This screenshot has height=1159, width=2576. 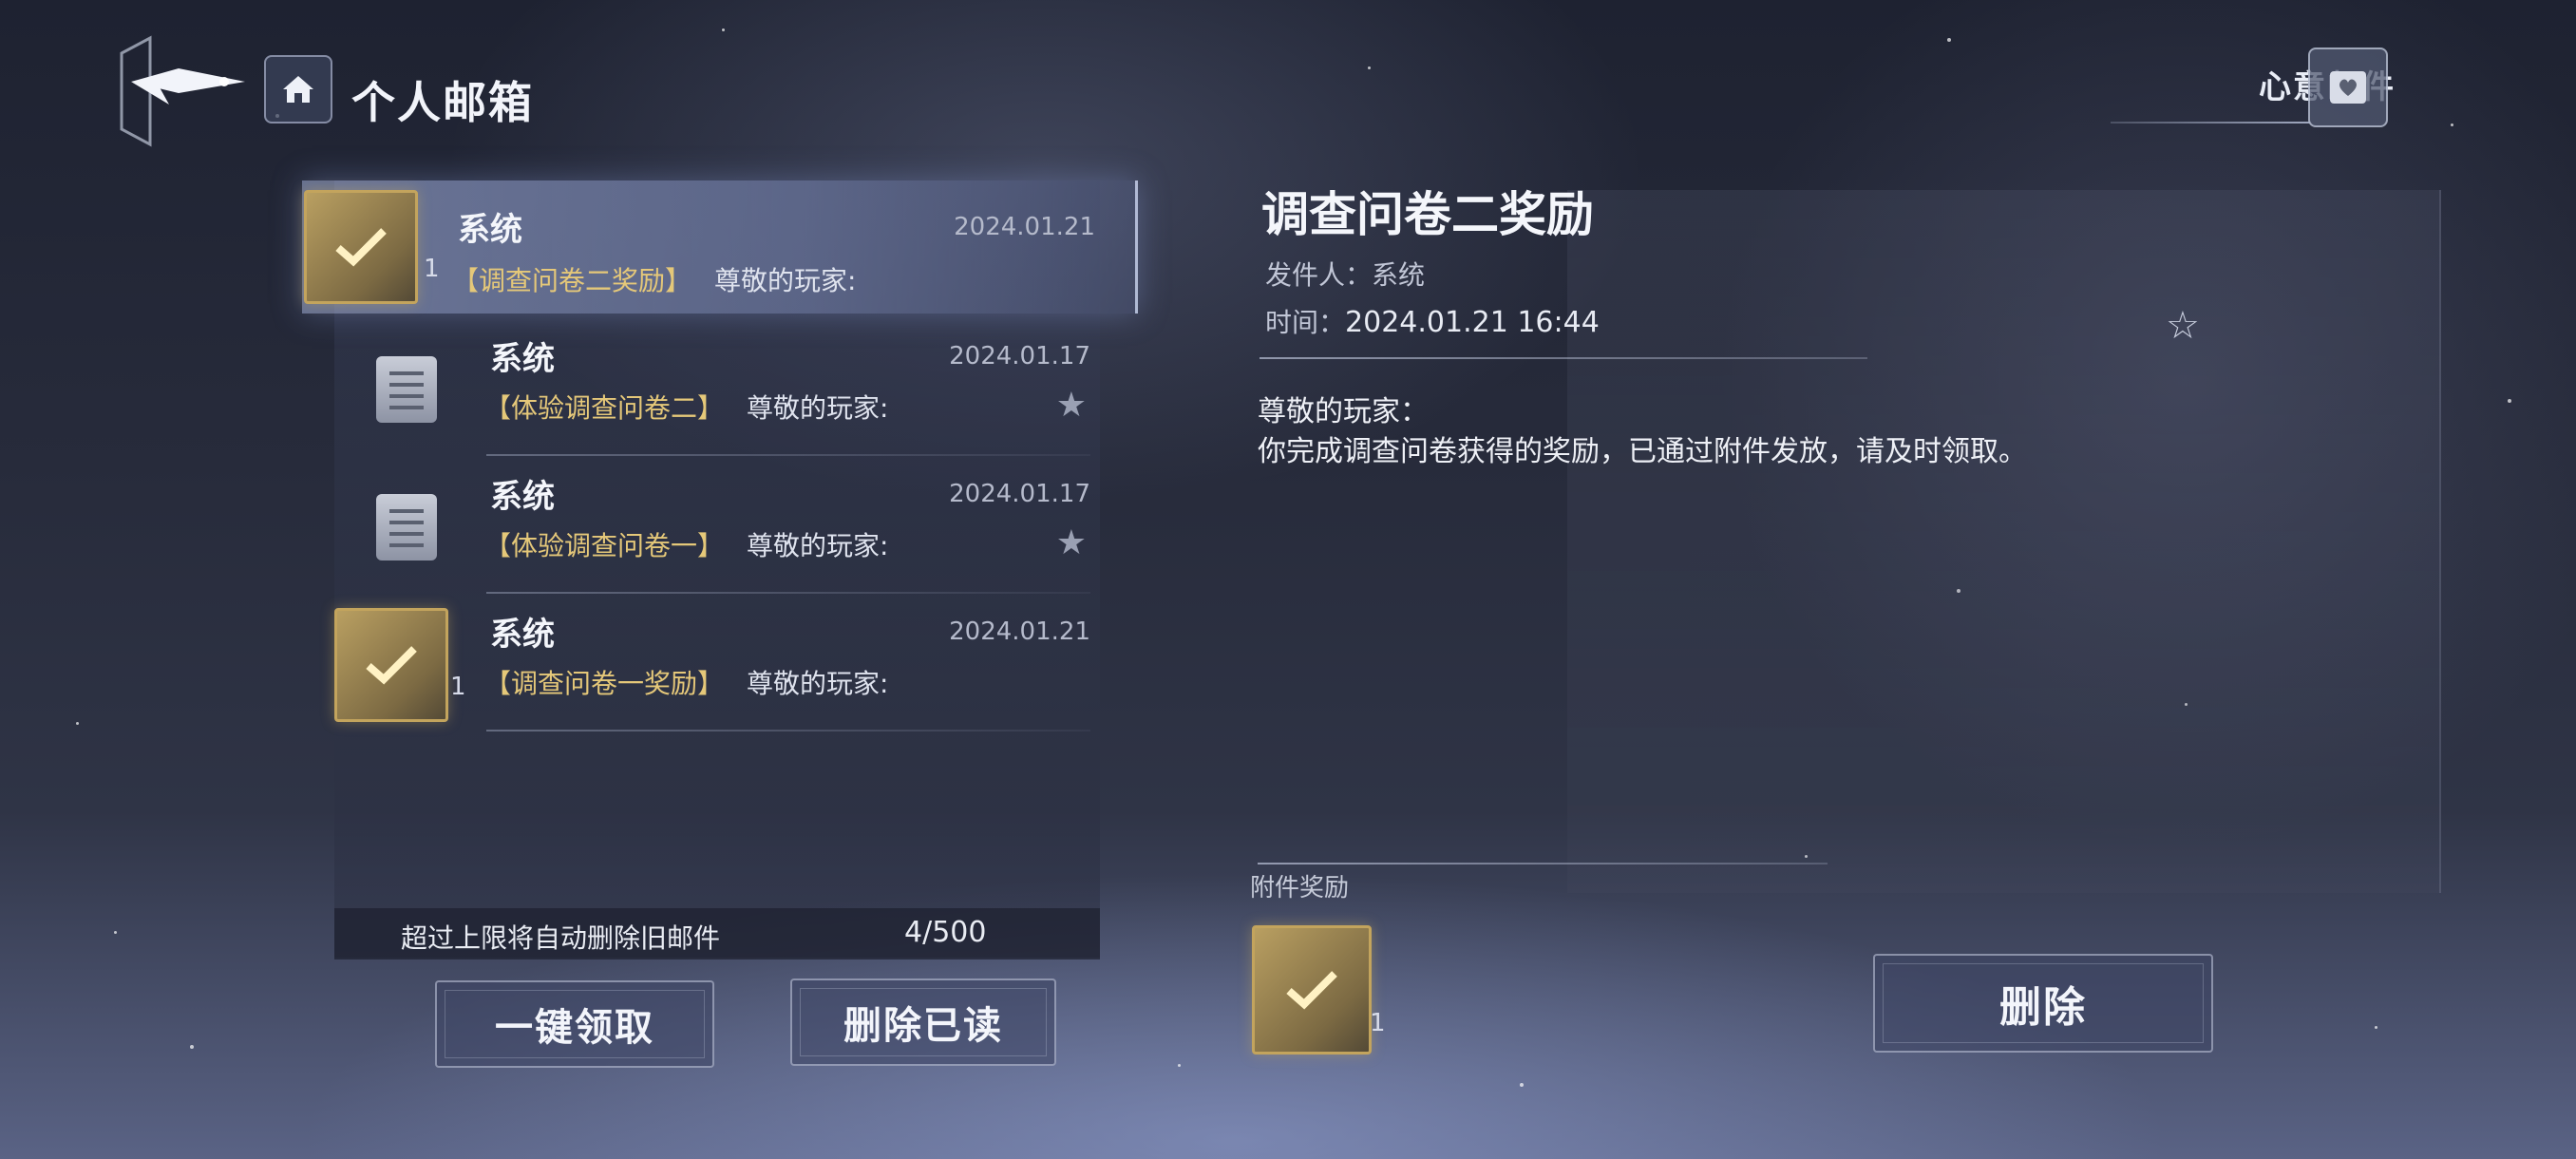 What do you see at coordinates (720, 247) in the screenshot?
I see `mail-item-selected: 1 系统 2024.01.21 【调查问卷二奖励】 尊敬的玩家:` at bounding box center [720, 247].